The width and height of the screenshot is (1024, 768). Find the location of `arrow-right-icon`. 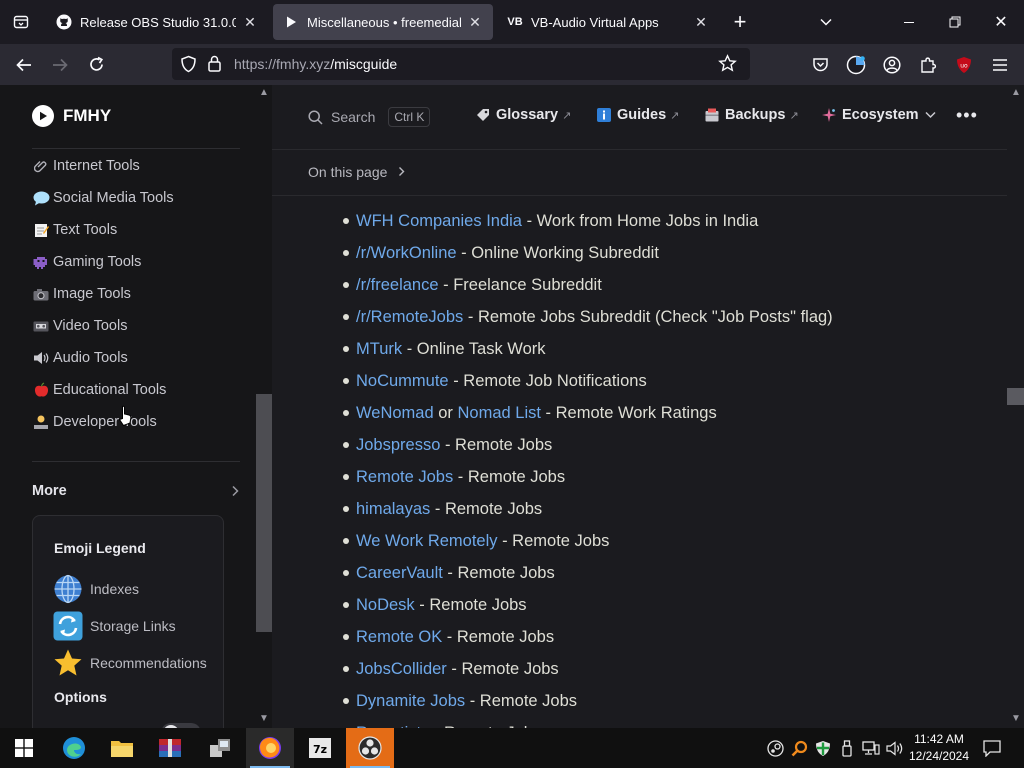

arrow-right-icon is located at coordinates (60, 64).